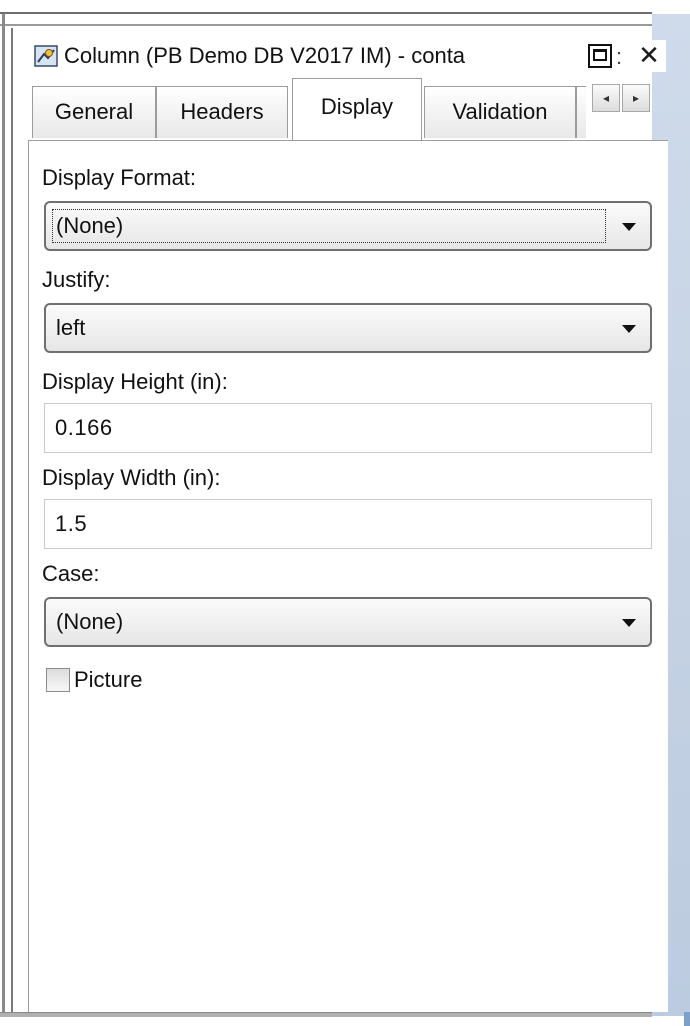 The height and width of the screenshot is (1026, 690). Describe the element at coordinates (636, 98) in the screenshot. I see `tab-scroll-right-icon: ▸` at that location.